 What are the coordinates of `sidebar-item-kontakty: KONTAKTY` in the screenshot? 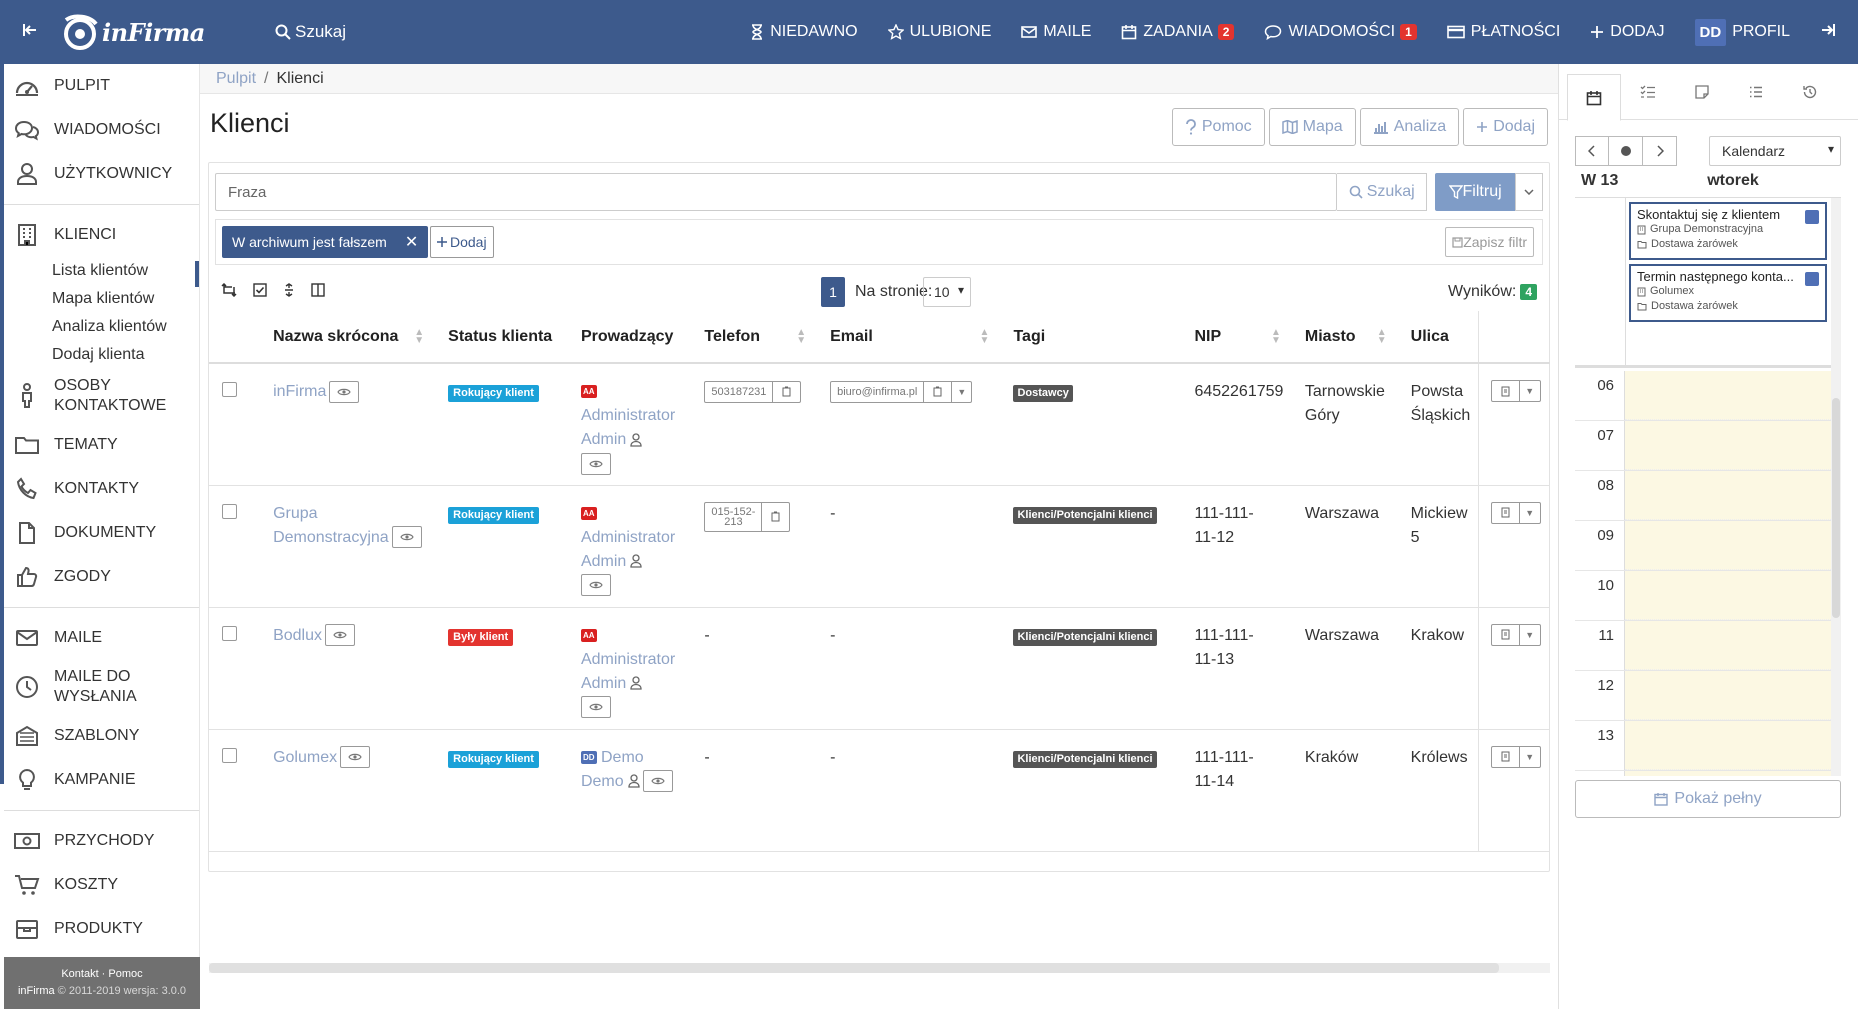 It's located at (99, 489).